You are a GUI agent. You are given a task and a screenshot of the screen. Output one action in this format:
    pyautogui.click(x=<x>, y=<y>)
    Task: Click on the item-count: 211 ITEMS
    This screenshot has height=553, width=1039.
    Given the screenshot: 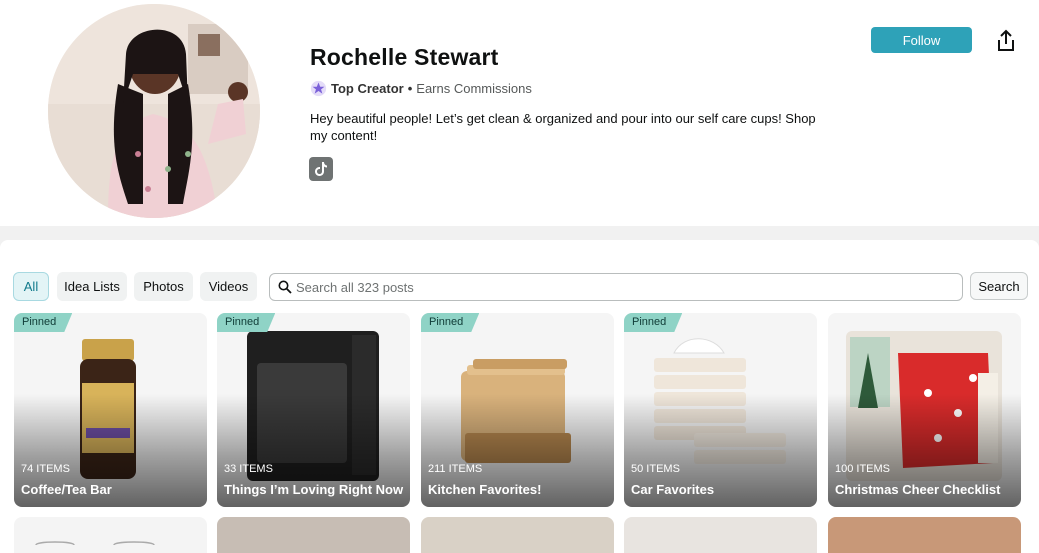 What is the action you would take?
    pyautogui.click(x=455, y=469)
    